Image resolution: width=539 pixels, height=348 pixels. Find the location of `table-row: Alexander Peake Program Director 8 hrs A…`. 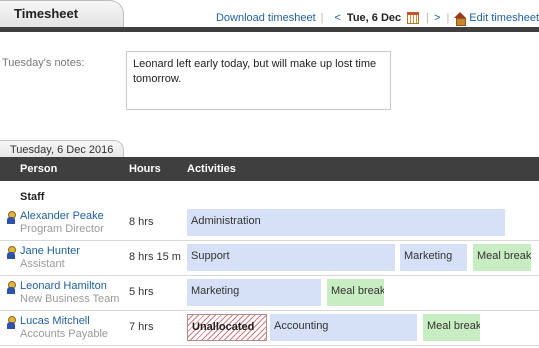

table-row: Alexander Peake Program Director 8 hrs A… is located at coordinates (269, 223).